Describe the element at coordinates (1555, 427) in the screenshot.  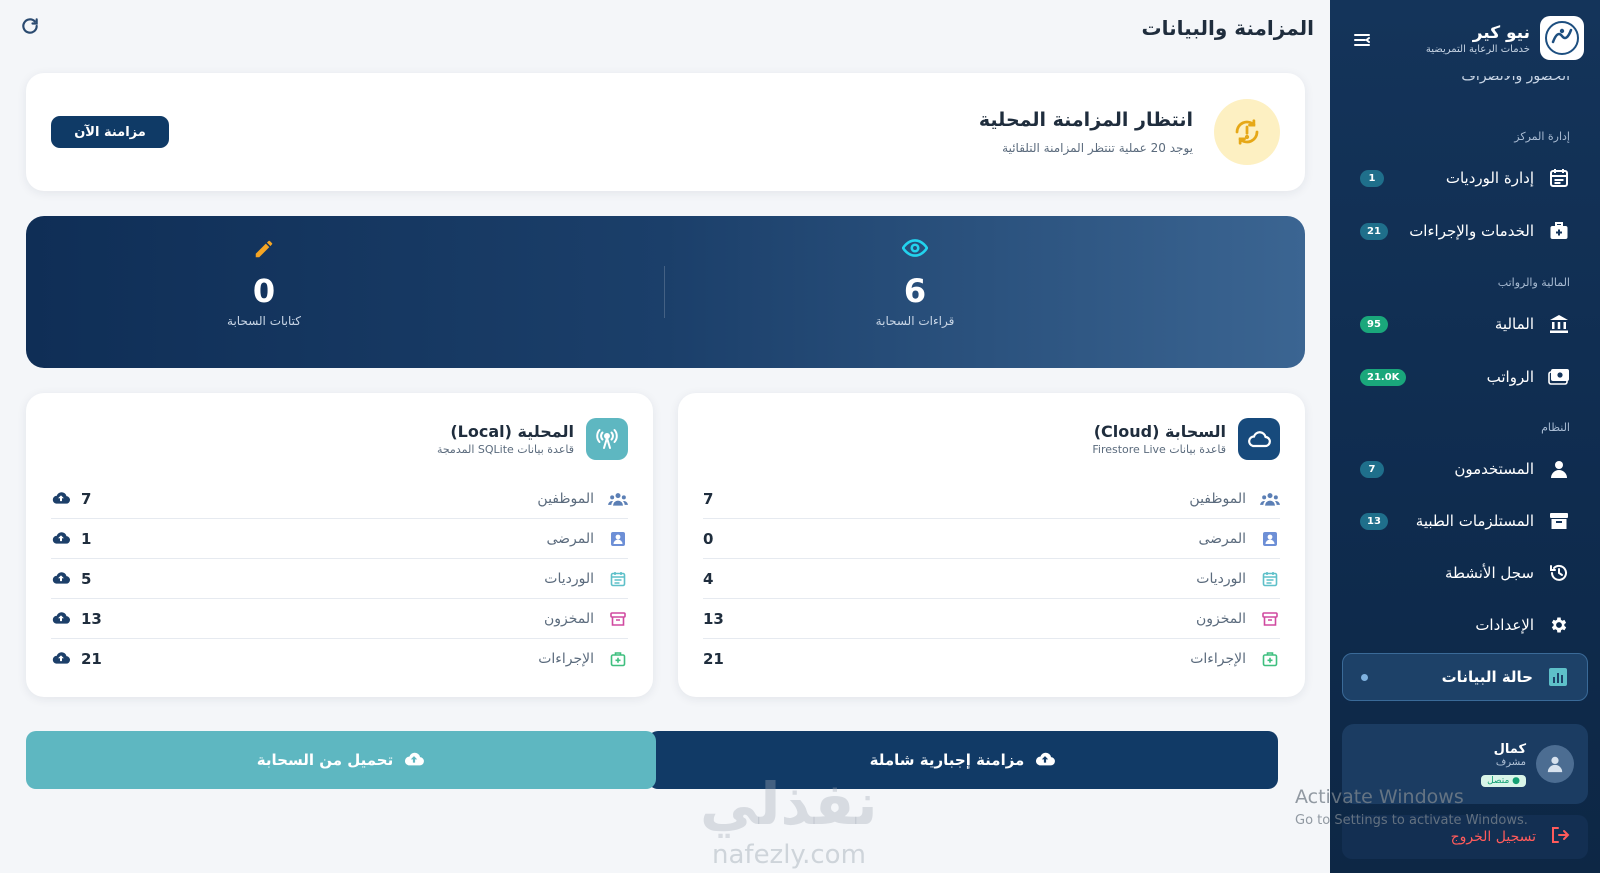
I see `section-label-system: النظام` at that location.